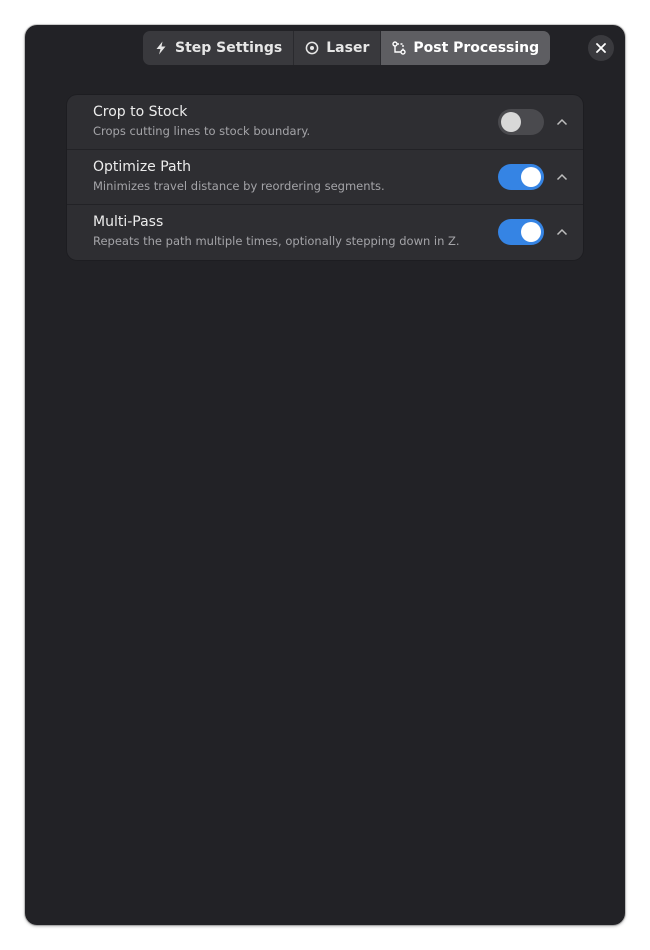 This screenshot has height=950, width=650. I want to click on flow-icon, so click(399, 48).